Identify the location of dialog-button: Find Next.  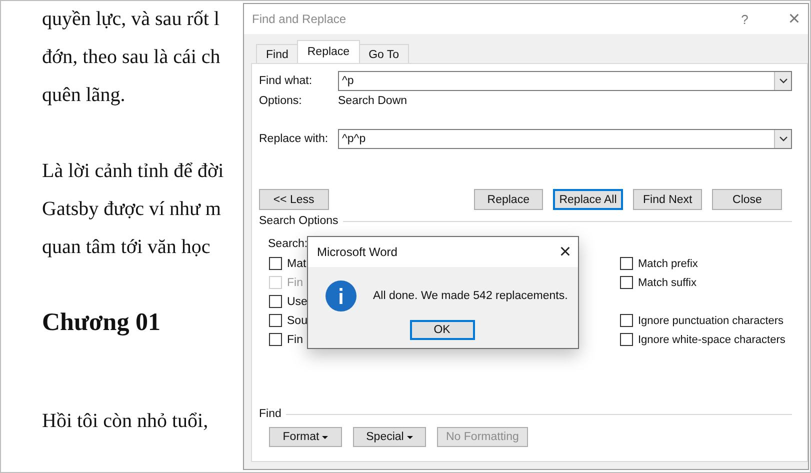
(667, 199).